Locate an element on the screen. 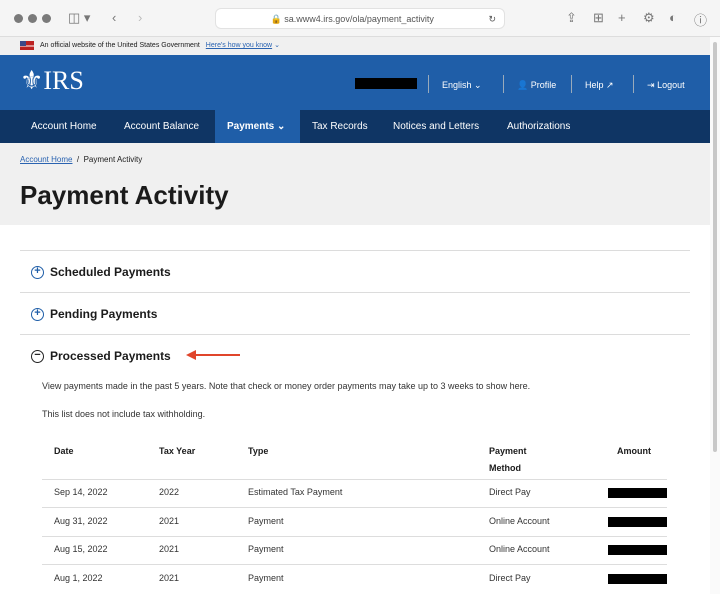 The height and width of the screenshot is (594, 720). nav-authorizations: Authorizations is located at coordinates (538, 126).